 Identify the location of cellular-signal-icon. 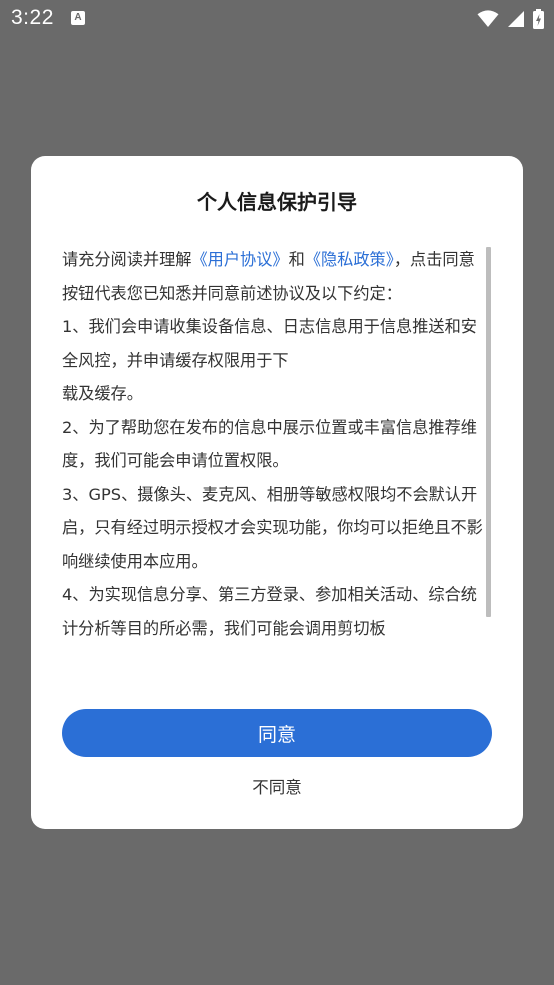
(516, 19).